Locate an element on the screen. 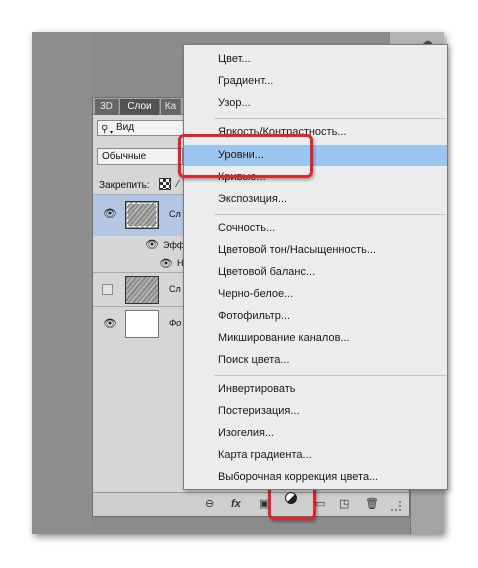  link-icon: ⊖ is located at coordinates (209, 504).